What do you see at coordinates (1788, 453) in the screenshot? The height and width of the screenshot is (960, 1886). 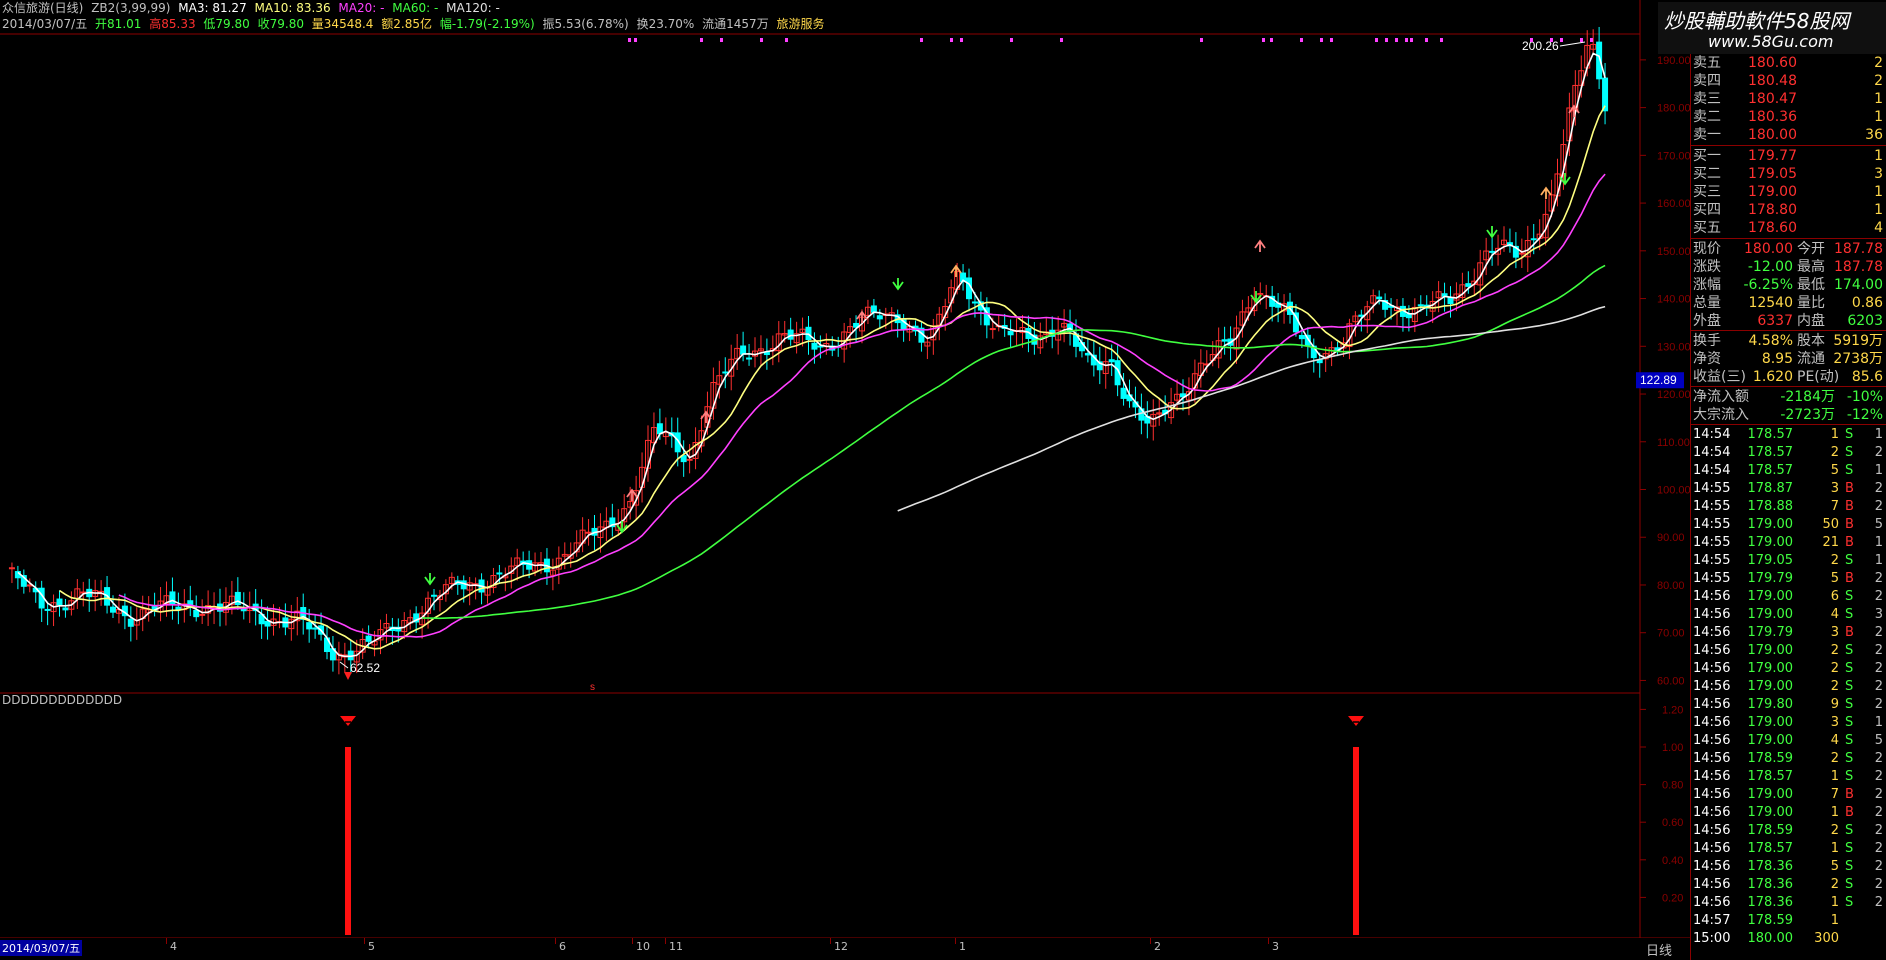 I see `tick-row: 14:54 178.57 2 S 2` at bounding box center [1788, 453].